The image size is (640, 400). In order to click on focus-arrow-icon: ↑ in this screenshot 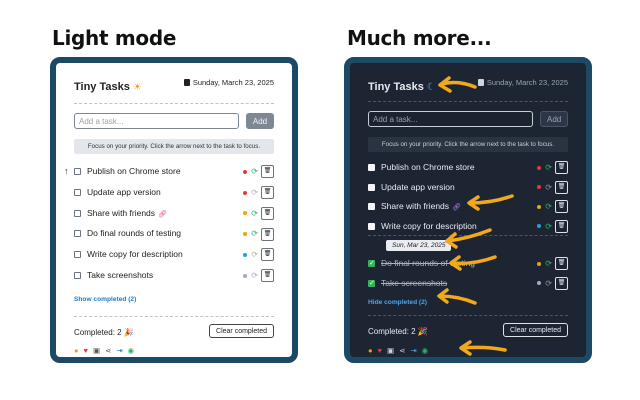, I will do `click(66, 171)`.